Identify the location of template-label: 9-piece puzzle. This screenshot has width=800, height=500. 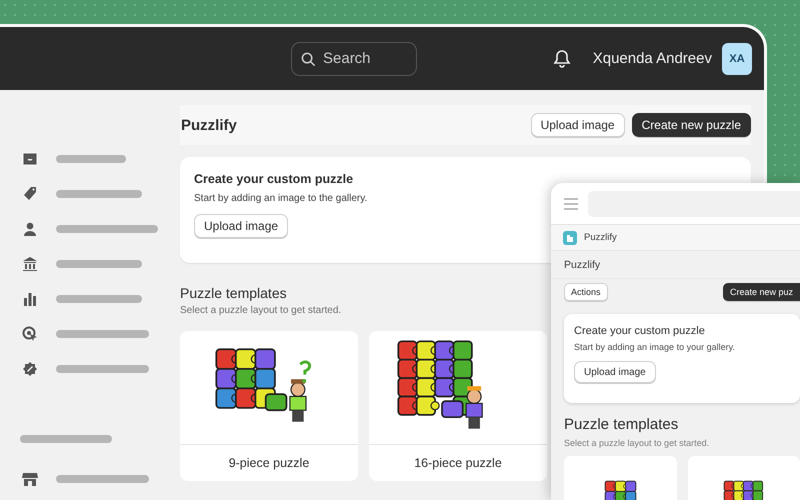
(269, 463).